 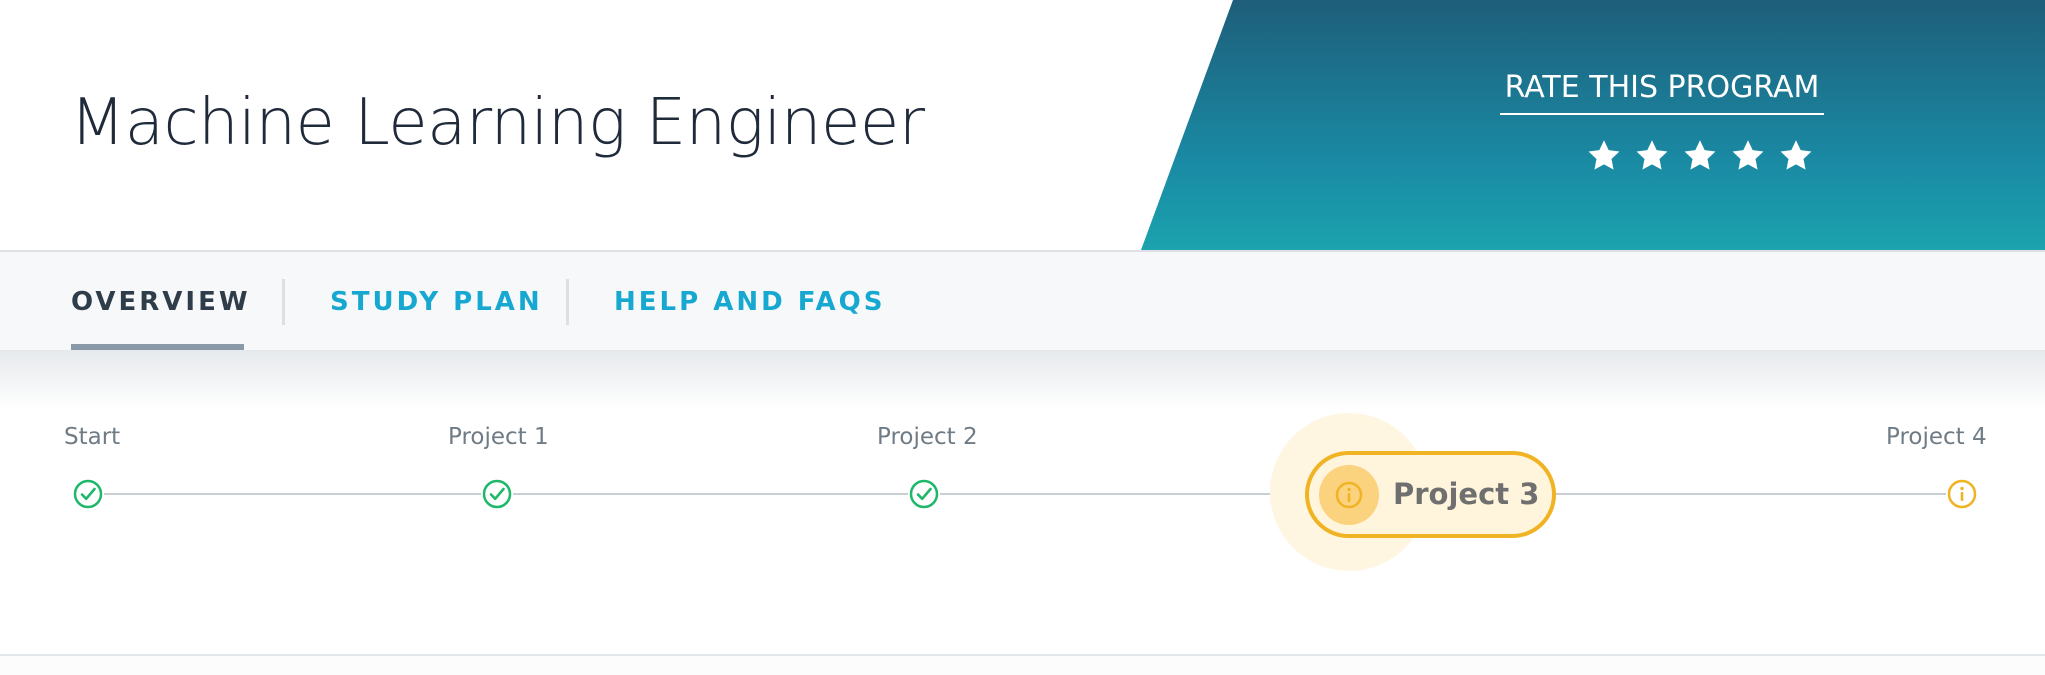 I want to click on page-title: Machine Learning Engineer, so click(x=497, y=123).